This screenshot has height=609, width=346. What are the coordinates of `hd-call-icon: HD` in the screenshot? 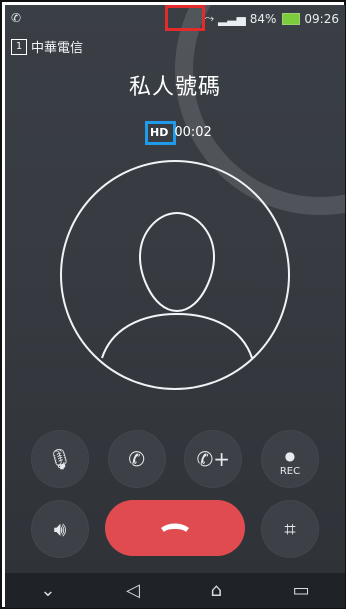 It's located at (159, 132).